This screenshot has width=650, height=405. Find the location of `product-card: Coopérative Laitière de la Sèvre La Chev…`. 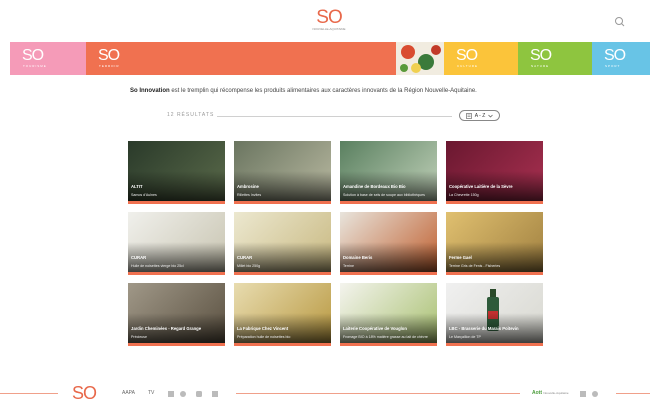

product-card: Coopérative Laitière de la Sèvre La Chev… is located at coordinates (494, 172).